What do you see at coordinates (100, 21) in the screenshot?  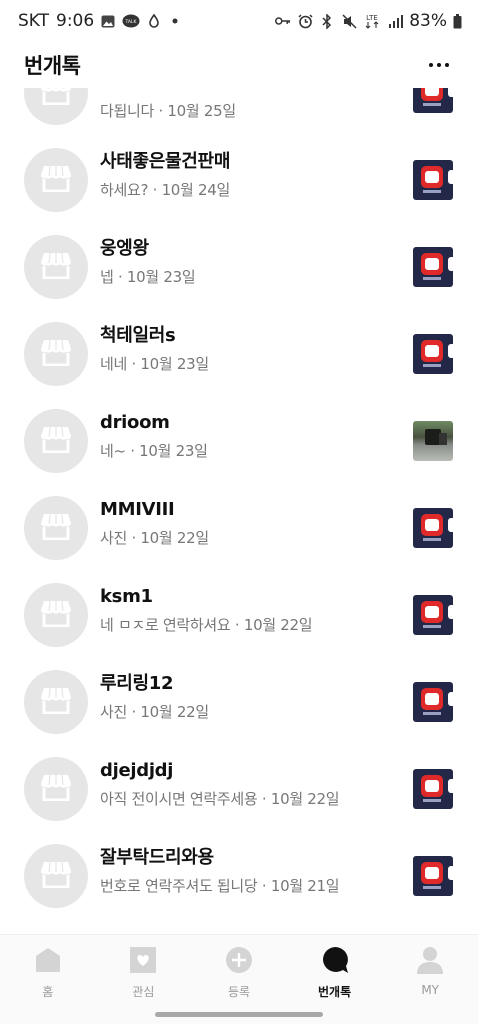 I see `status-left: SKT 9:06 TALK` at bounding box center [100, 21].